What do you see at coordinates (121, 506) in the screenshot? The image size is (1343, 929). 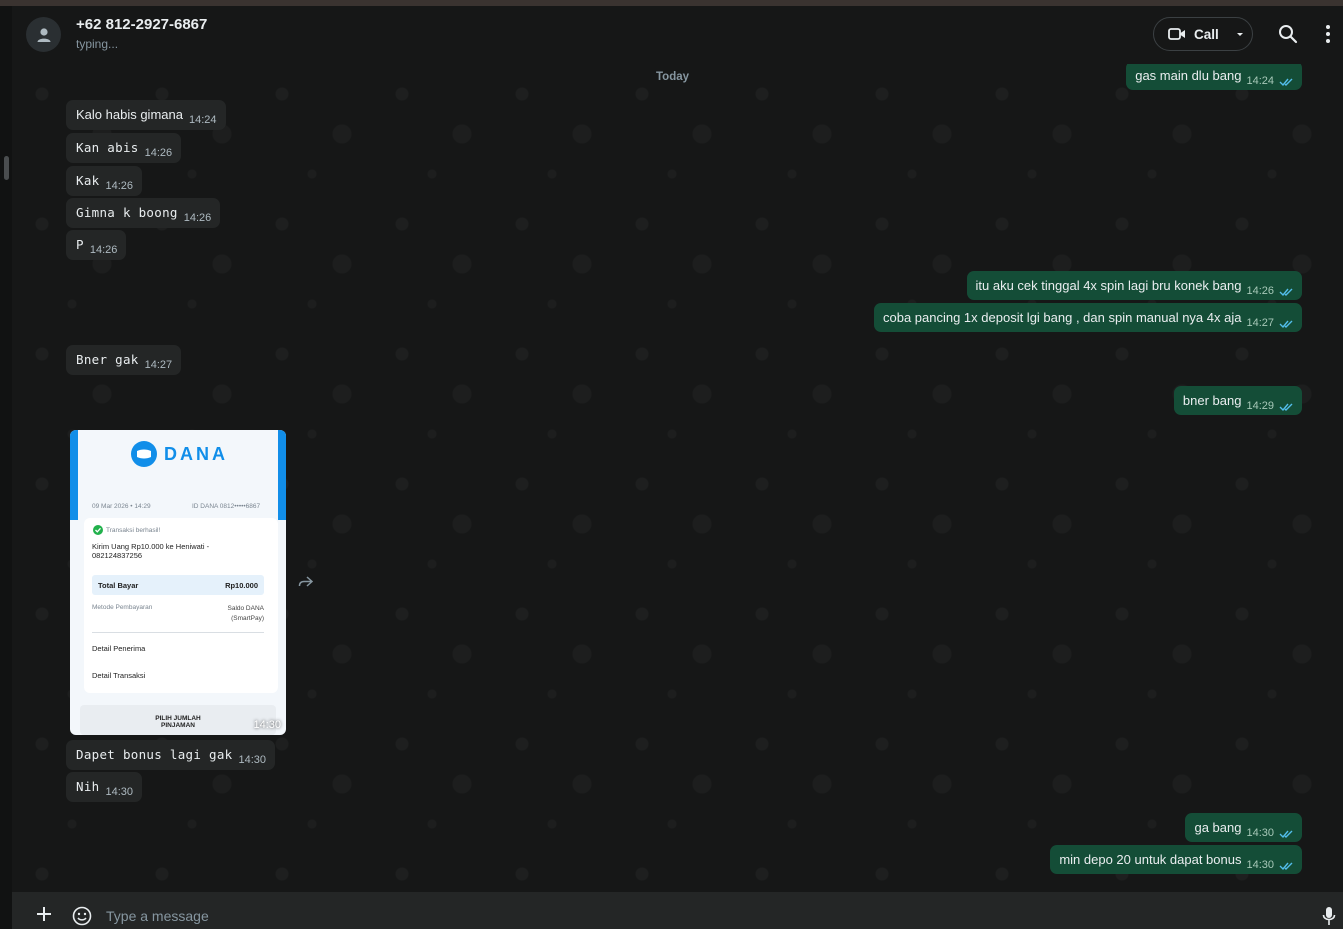 I see `receipt-date: 09 Mar 2026 • 14:29` at bounding box center [121, 506].